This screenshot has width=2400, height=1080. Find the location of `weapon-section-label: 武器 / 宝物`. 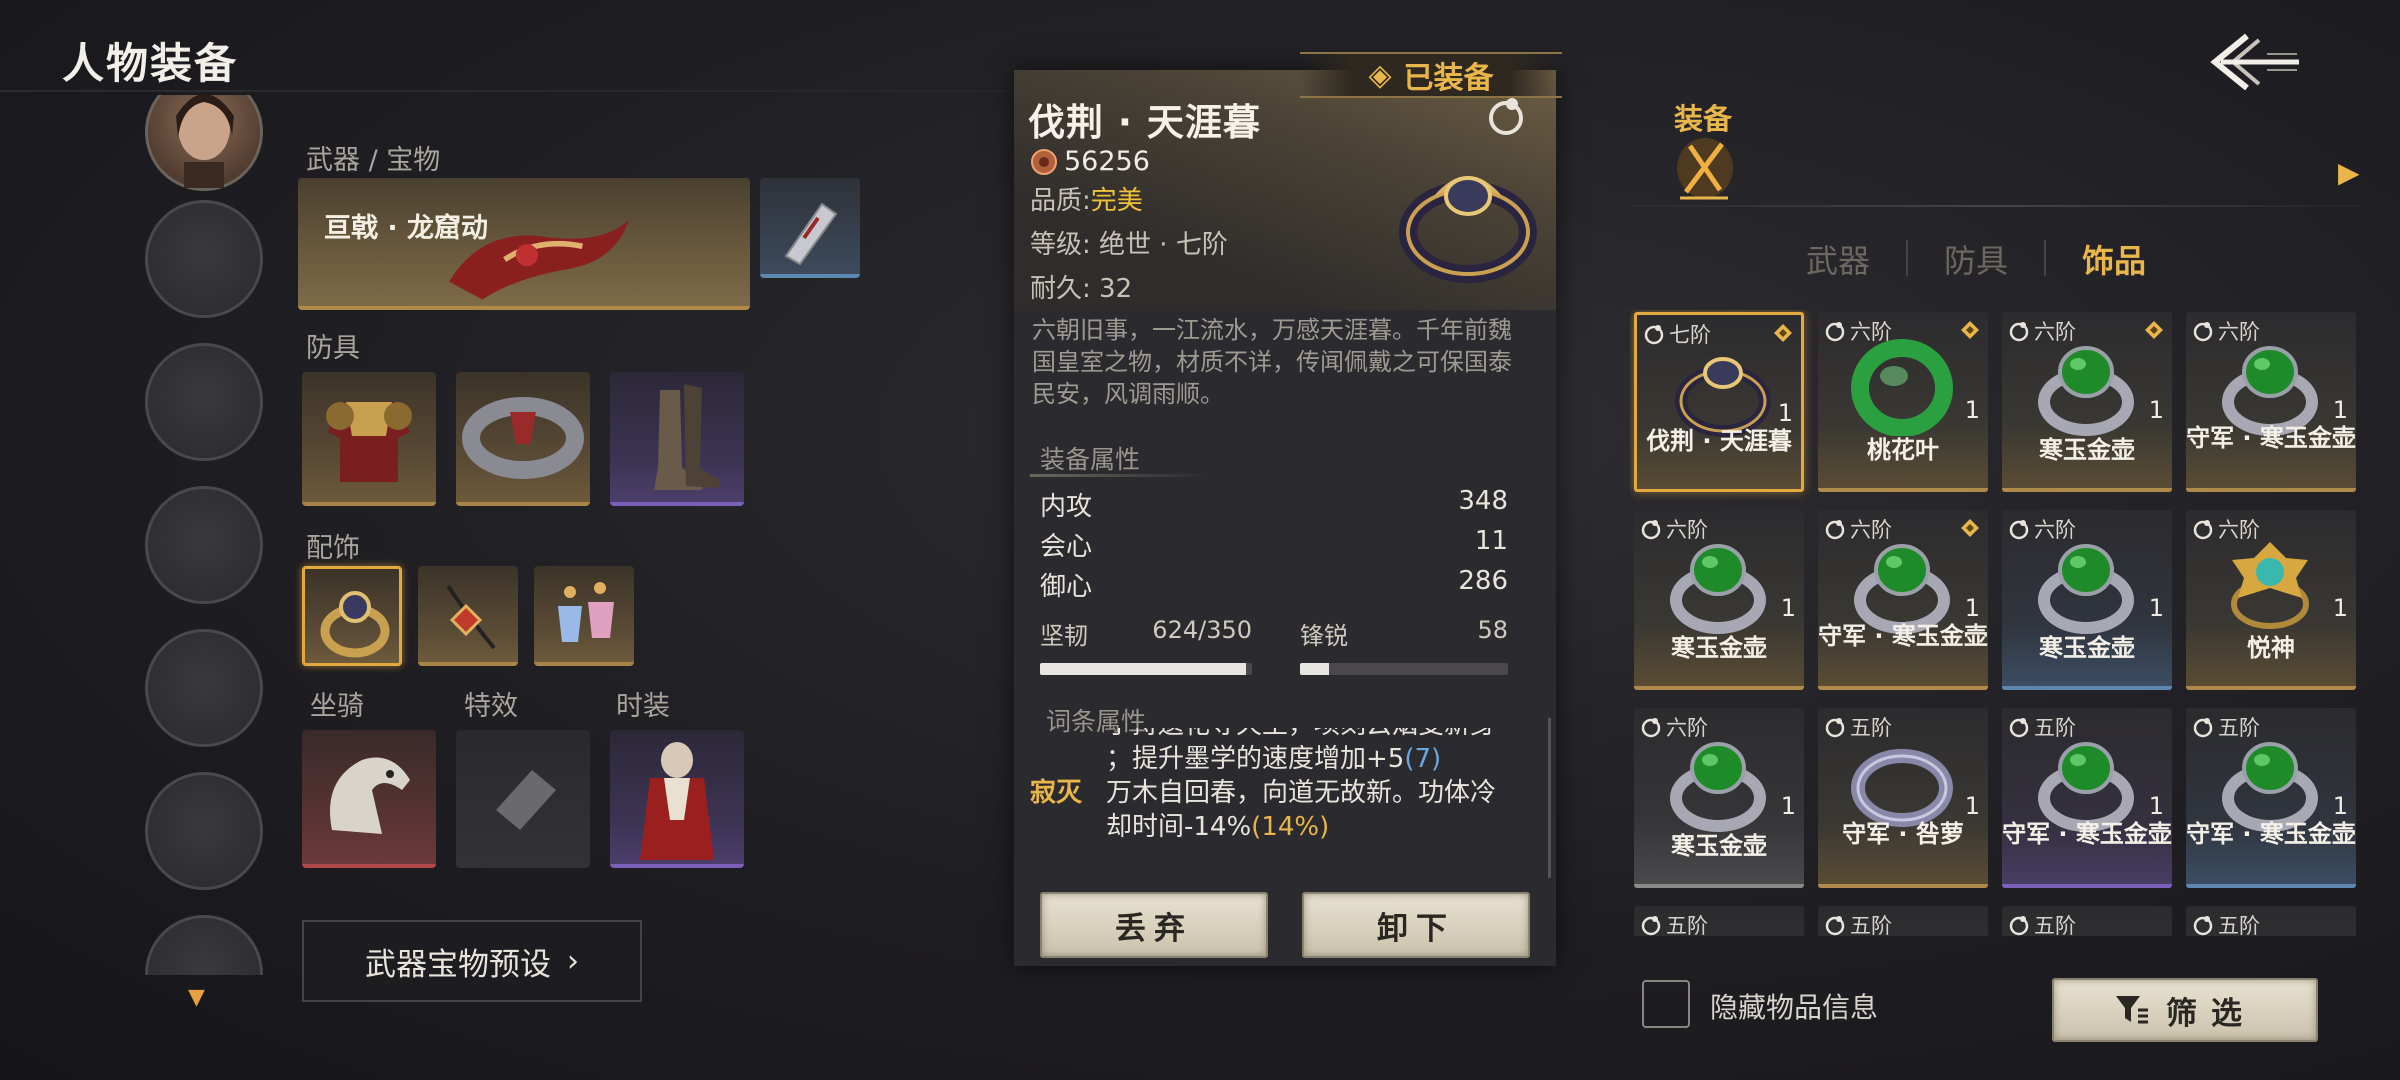

weapon-section-label: 武器 / 宝物 is located at coordinates (373, 160).